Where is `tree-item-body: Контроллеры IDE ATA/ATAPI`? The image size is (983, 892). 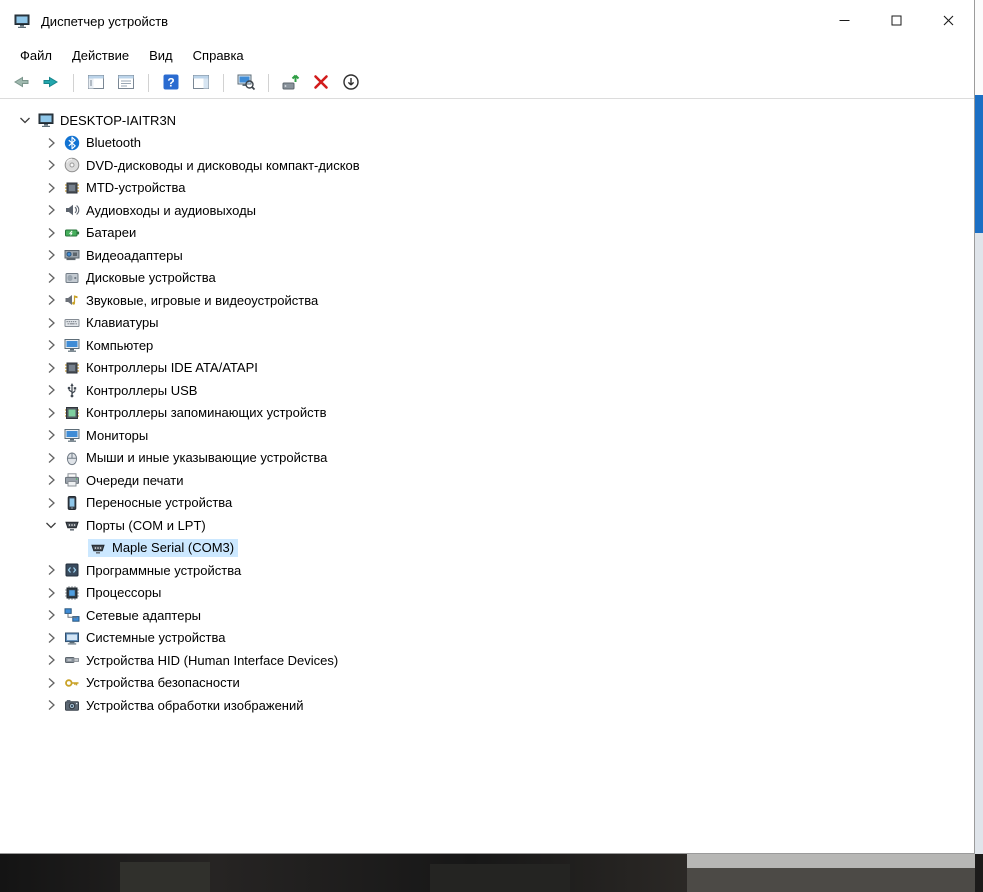 tree-item-body: Контроллеры IDE ATA/ATAPI is located at coordinates (162, 368).